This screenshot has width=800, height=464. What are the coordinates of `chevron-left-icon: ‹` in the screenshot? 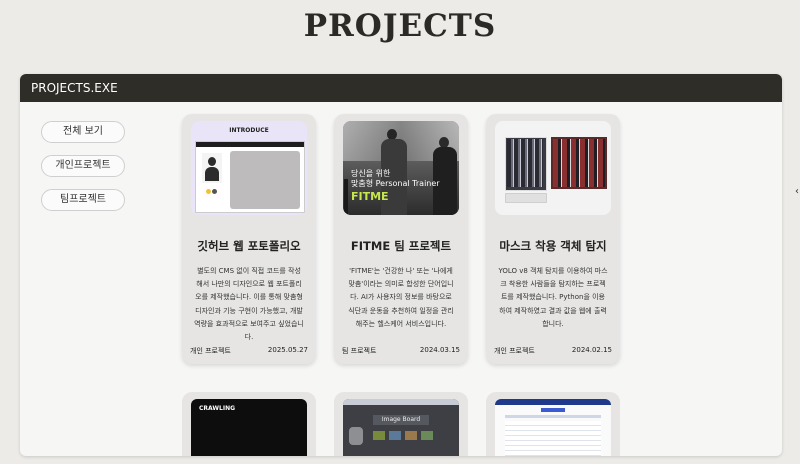 It's located at (797, 191).